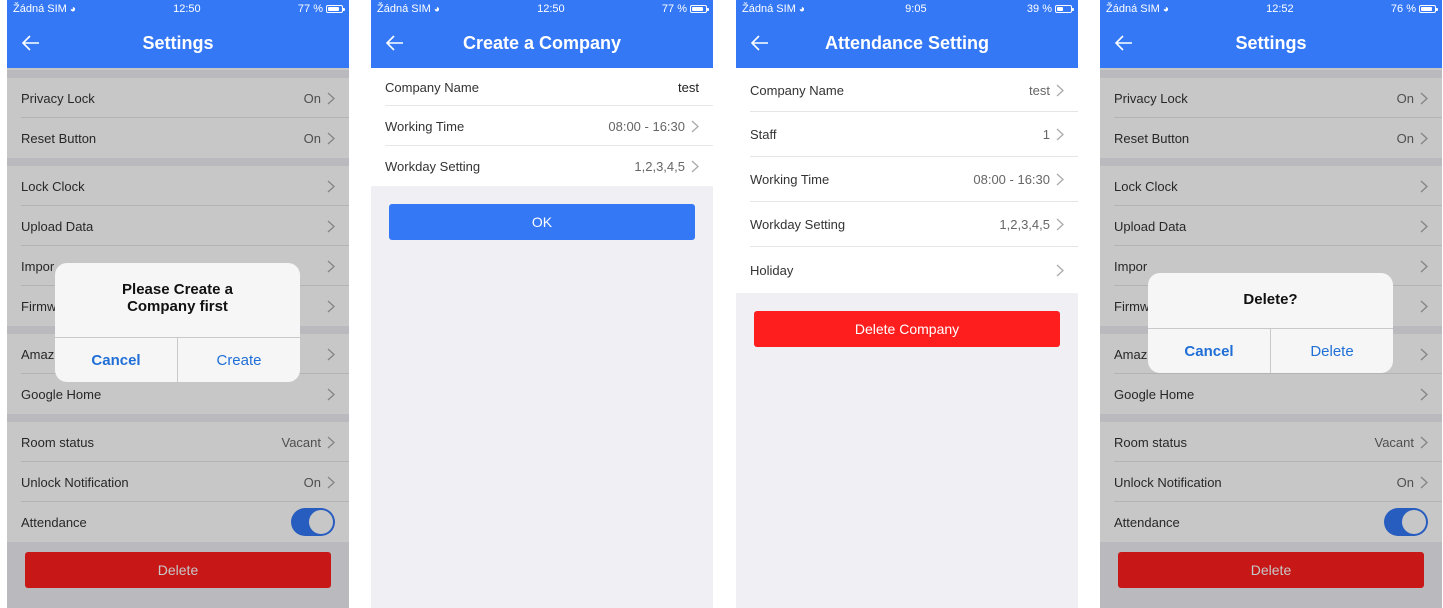  What do you see at coordinates (1270, 323) in the screenshot?
I see `alert-dialog: Delete? Cancel Delete` at bounding box center [1270, 323].